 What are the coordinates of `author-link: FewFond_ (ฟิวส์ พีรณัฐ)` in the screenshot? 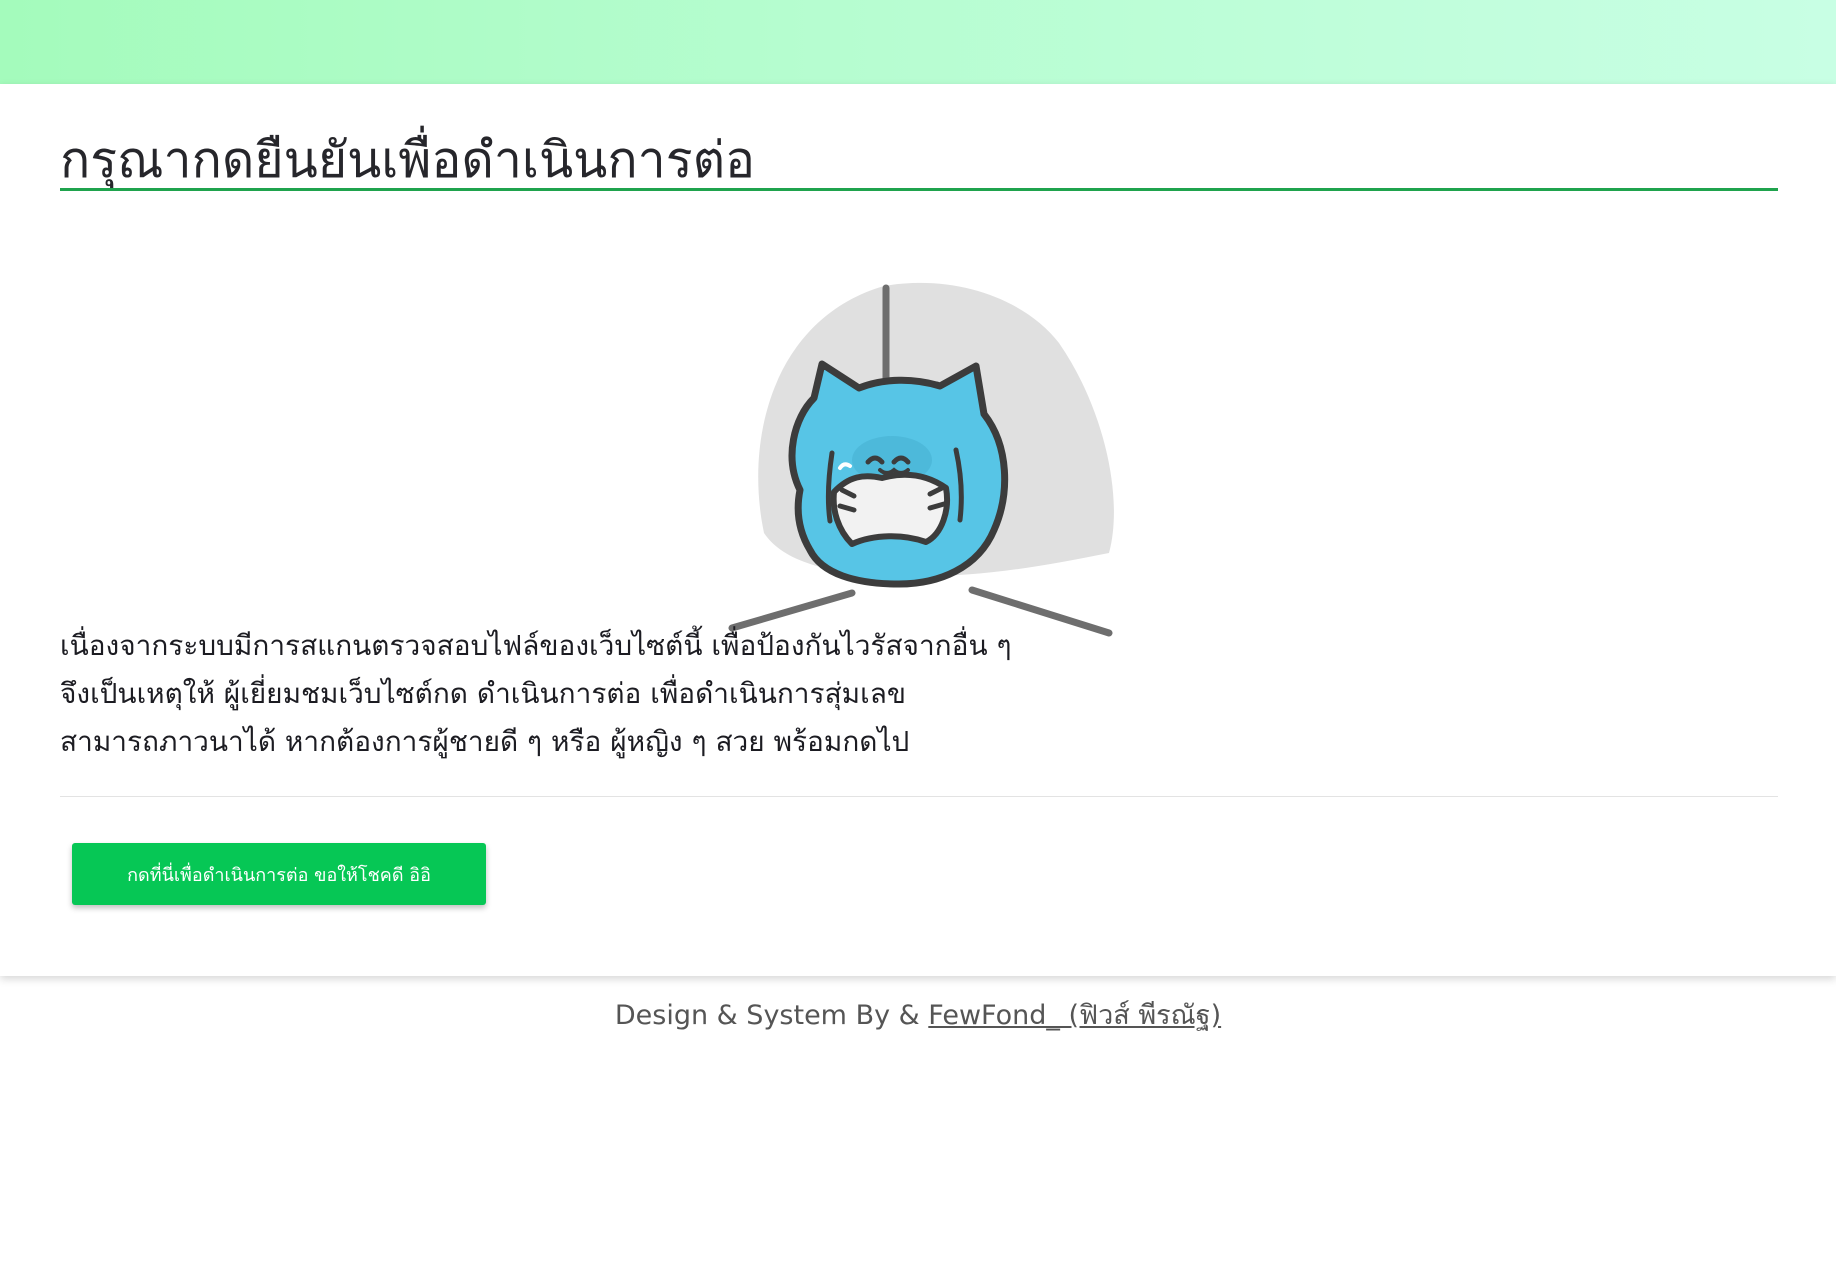 It's located at (1074, 1015).